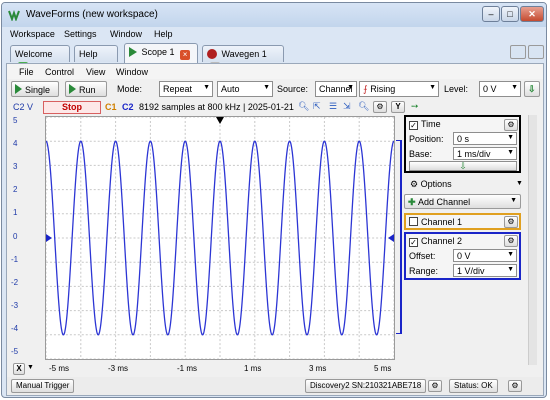 The width and height of the screenshot is (550, 400). Describe the element at coordinates (43, 386) in the screenshot. I see `manual-trigger-button: Manual Trigger` at that location.